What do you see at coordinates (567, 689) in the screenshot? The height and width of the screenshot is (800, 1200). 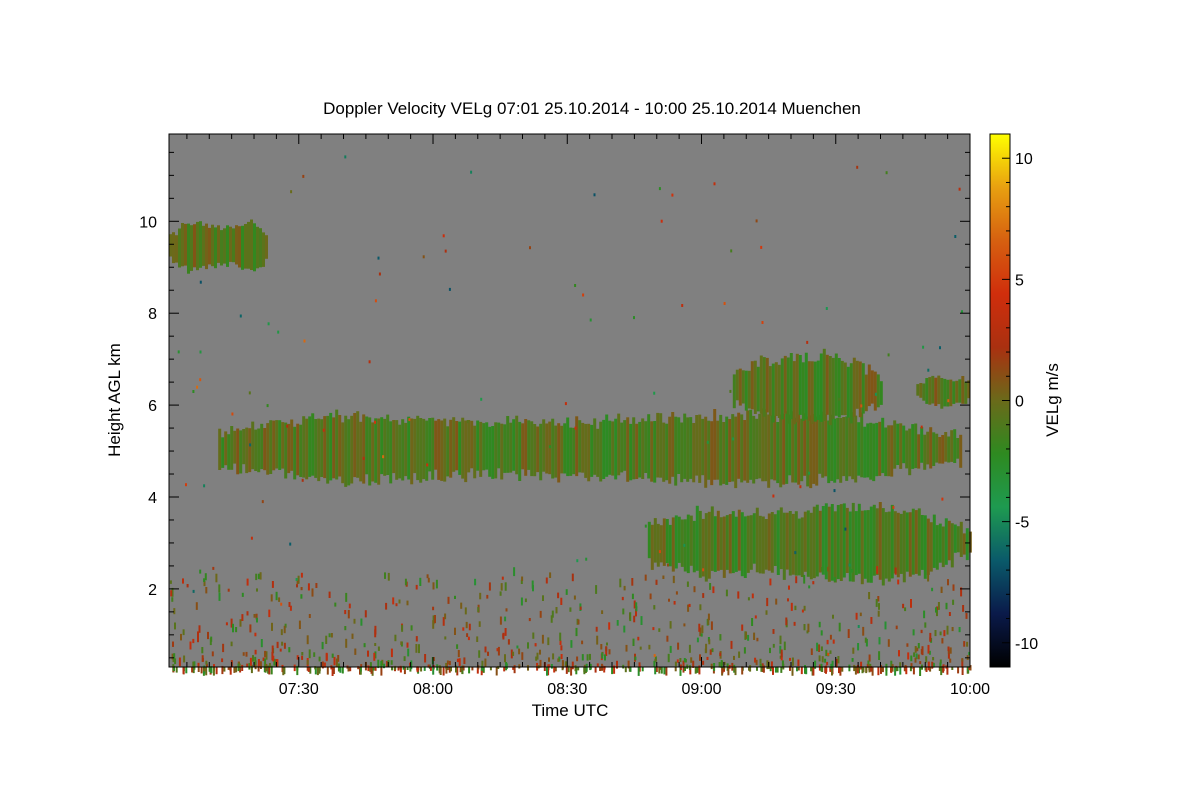 I see `x-tick-label: 08:30` at bounding box center [567, 689].